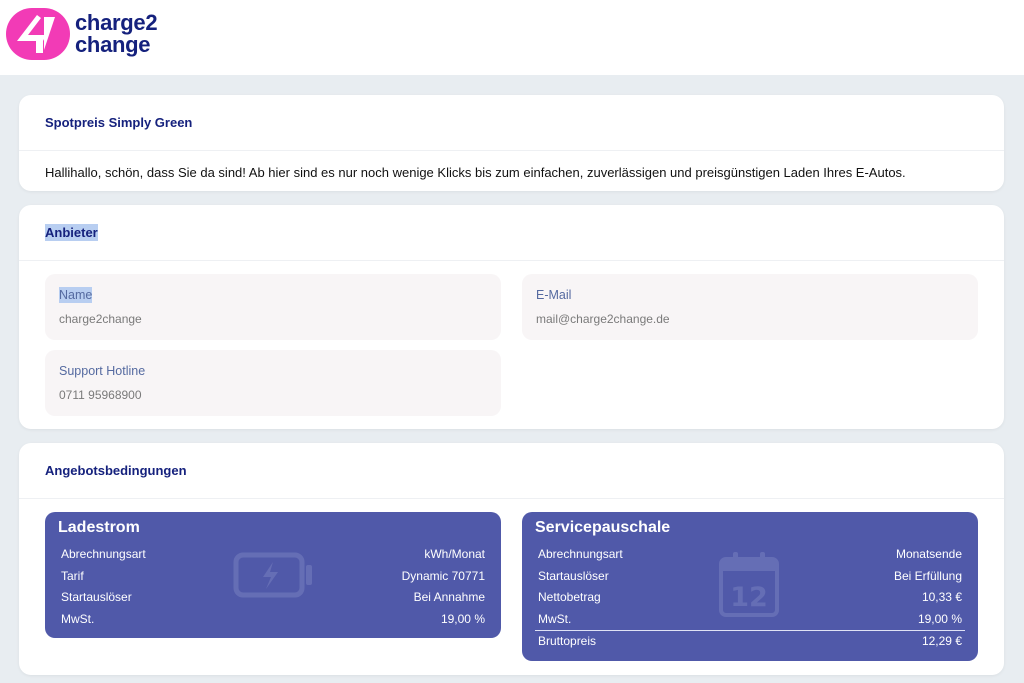  Describe the element at coordinates (273, 295) in the screenshot. I see `name-field-label: Name` at that location.